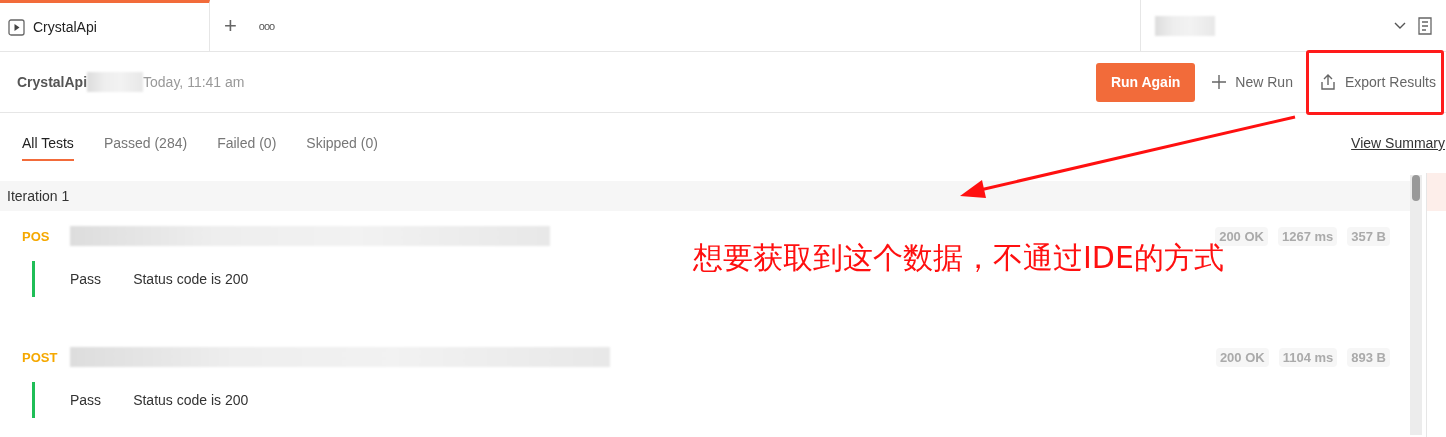 The height and width of the screenshot is (437, 1446). I want to click on more-button: ooo, so click(266, 25).